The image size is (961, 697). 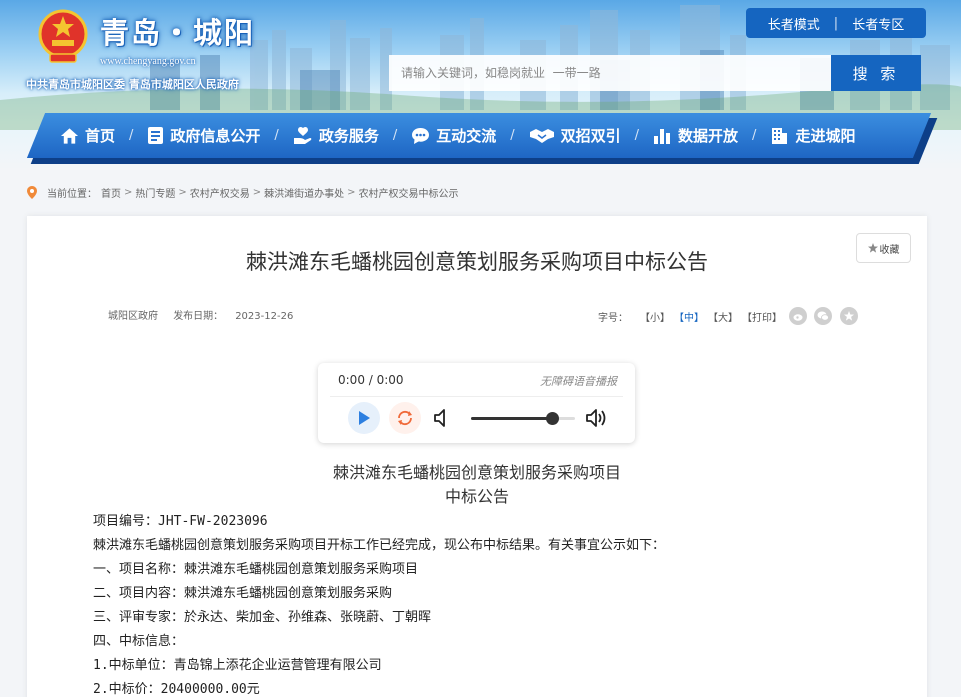 I want to click on site-subtitle: 中共青岛市城阳区委 青岛市城阳区人民政府, so click(x=132, y=84).